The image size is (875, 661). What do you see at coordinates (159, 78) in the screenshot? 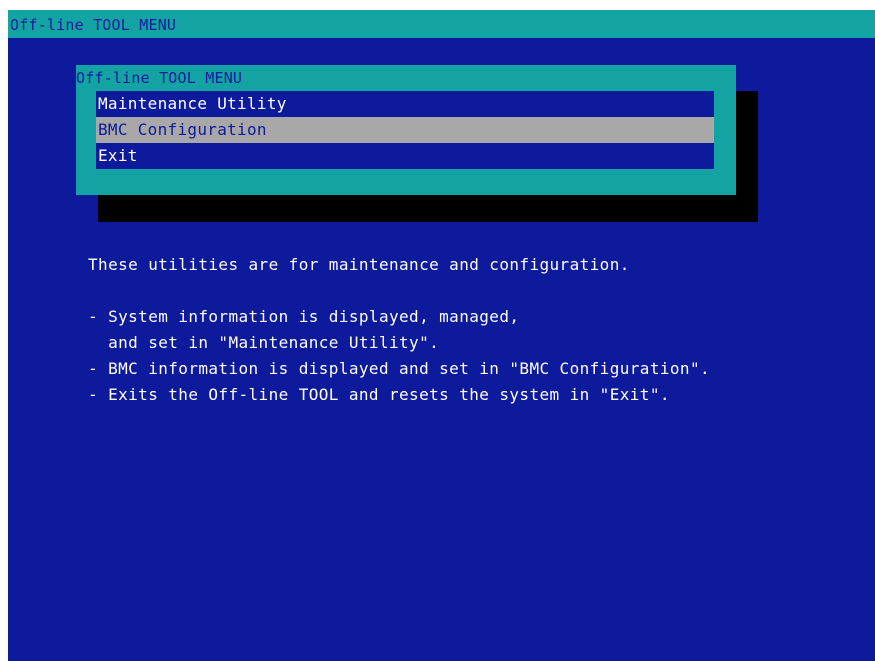
I see `menu-title: Off-line TOOL MENU` at bounding box center [159, 78].